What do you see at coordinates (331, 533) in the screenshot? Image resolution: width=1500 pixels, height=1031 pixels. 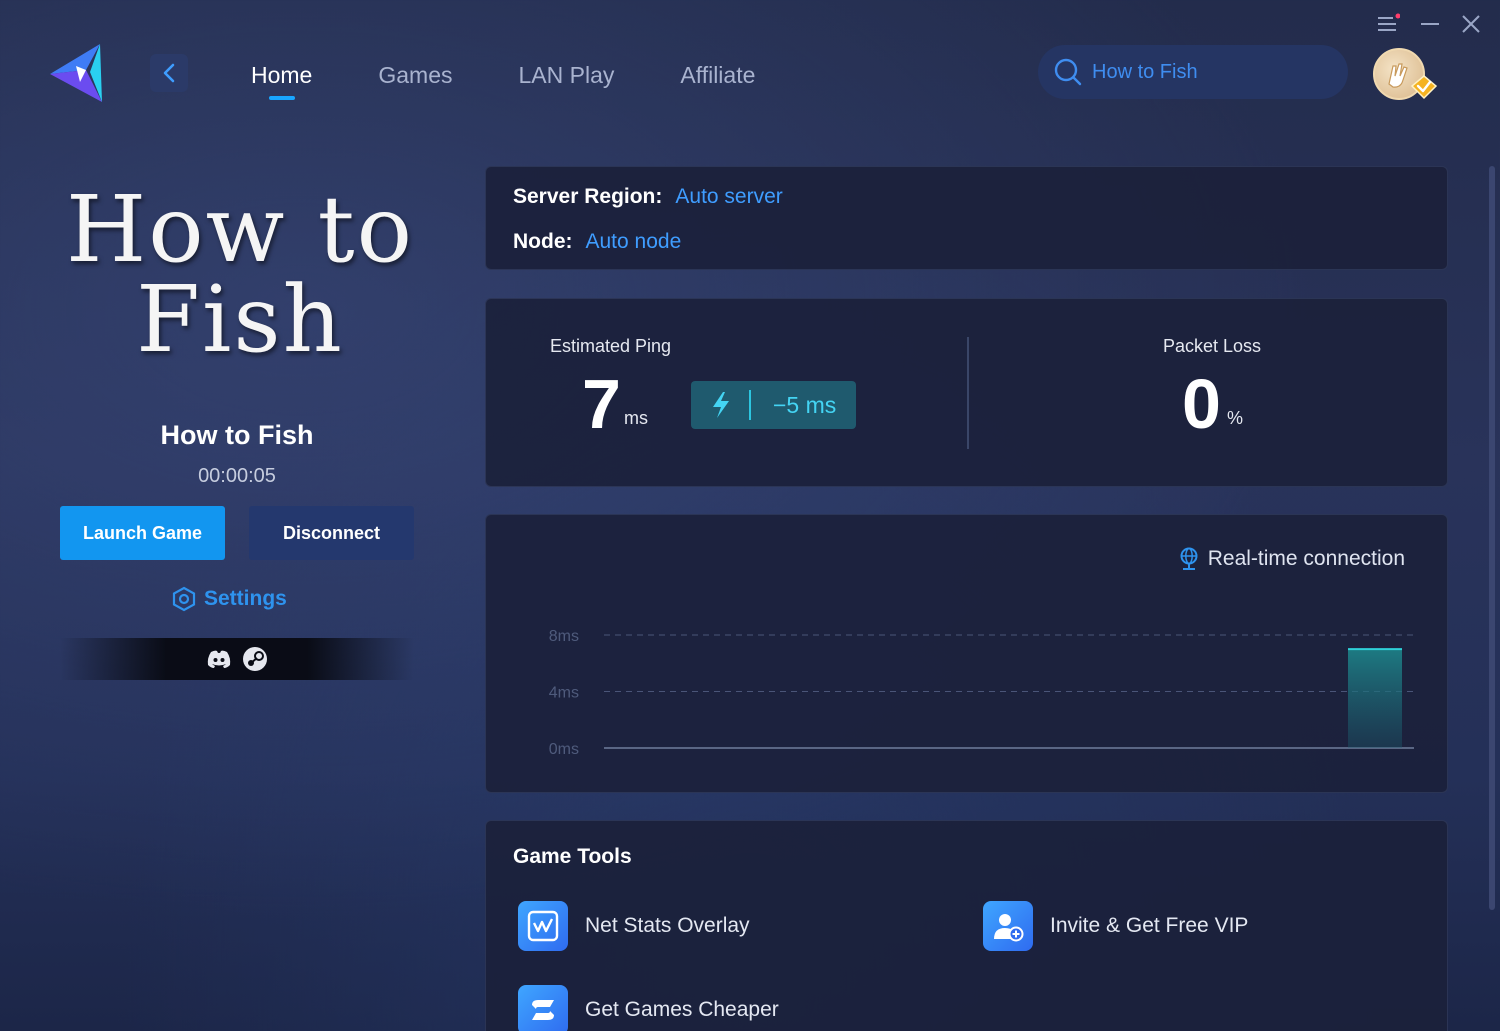 I see `disconnect-button: Disconnect` at bounding box center [331, 533].